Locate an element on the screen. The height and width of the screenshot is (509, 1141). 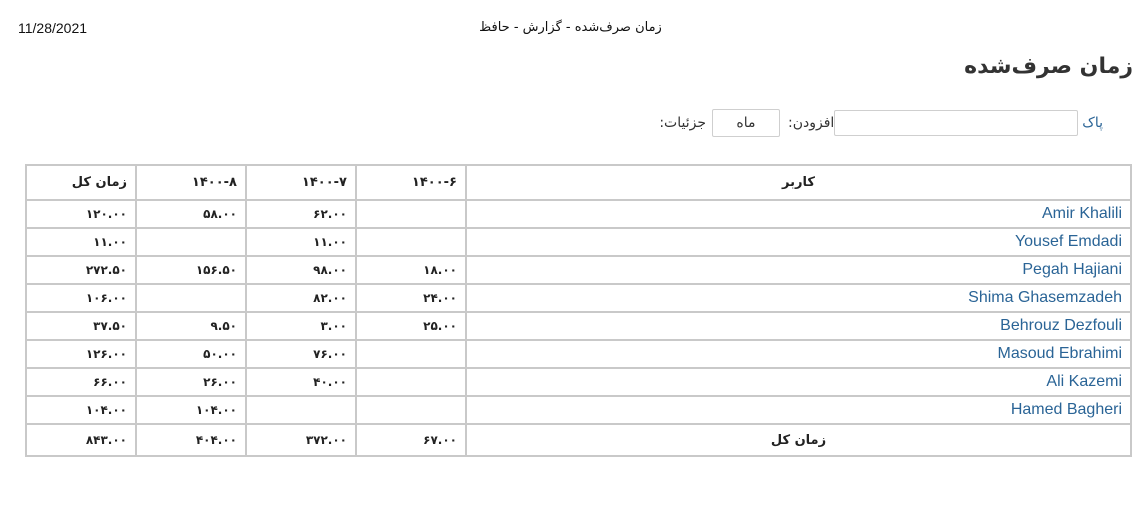
hours-1400-8: ۱۰۴.۰۰ is located at coordinates (191, 410).